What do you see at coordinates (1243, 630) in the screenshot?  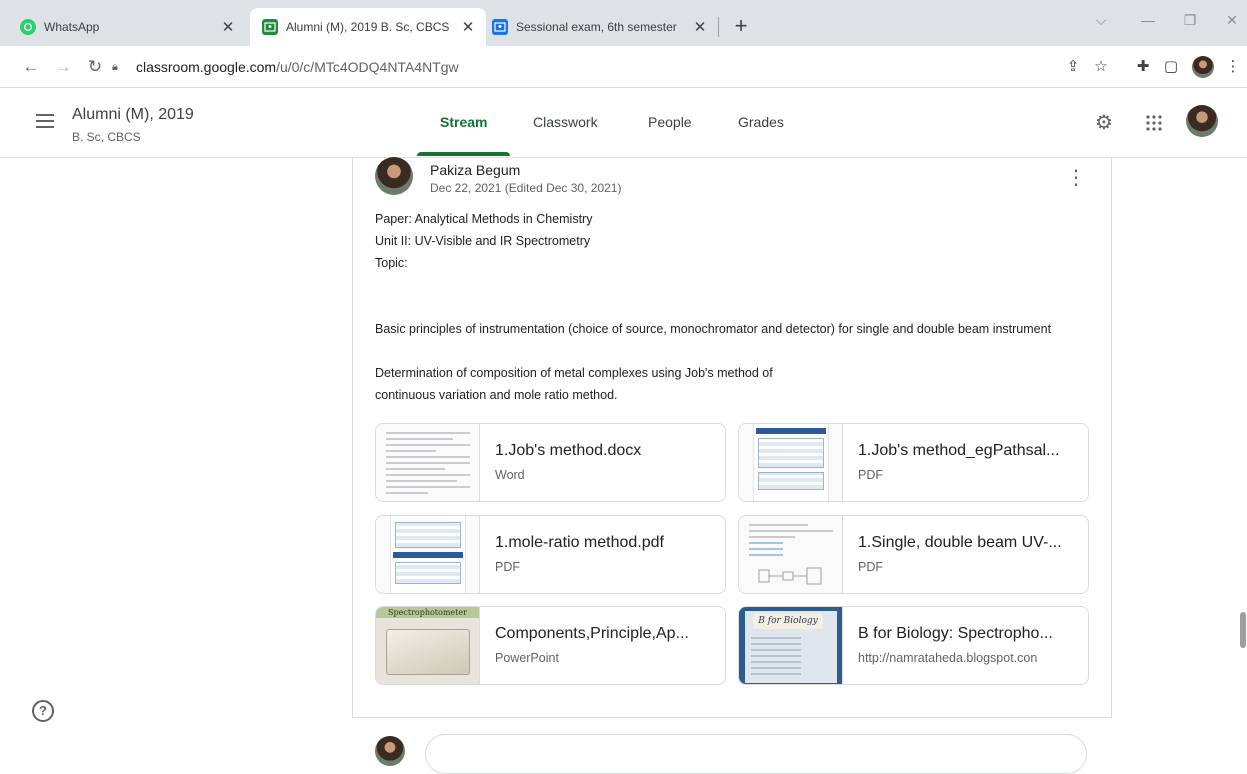 I see `page-scrollbar` at bounding box center [1243, 630].